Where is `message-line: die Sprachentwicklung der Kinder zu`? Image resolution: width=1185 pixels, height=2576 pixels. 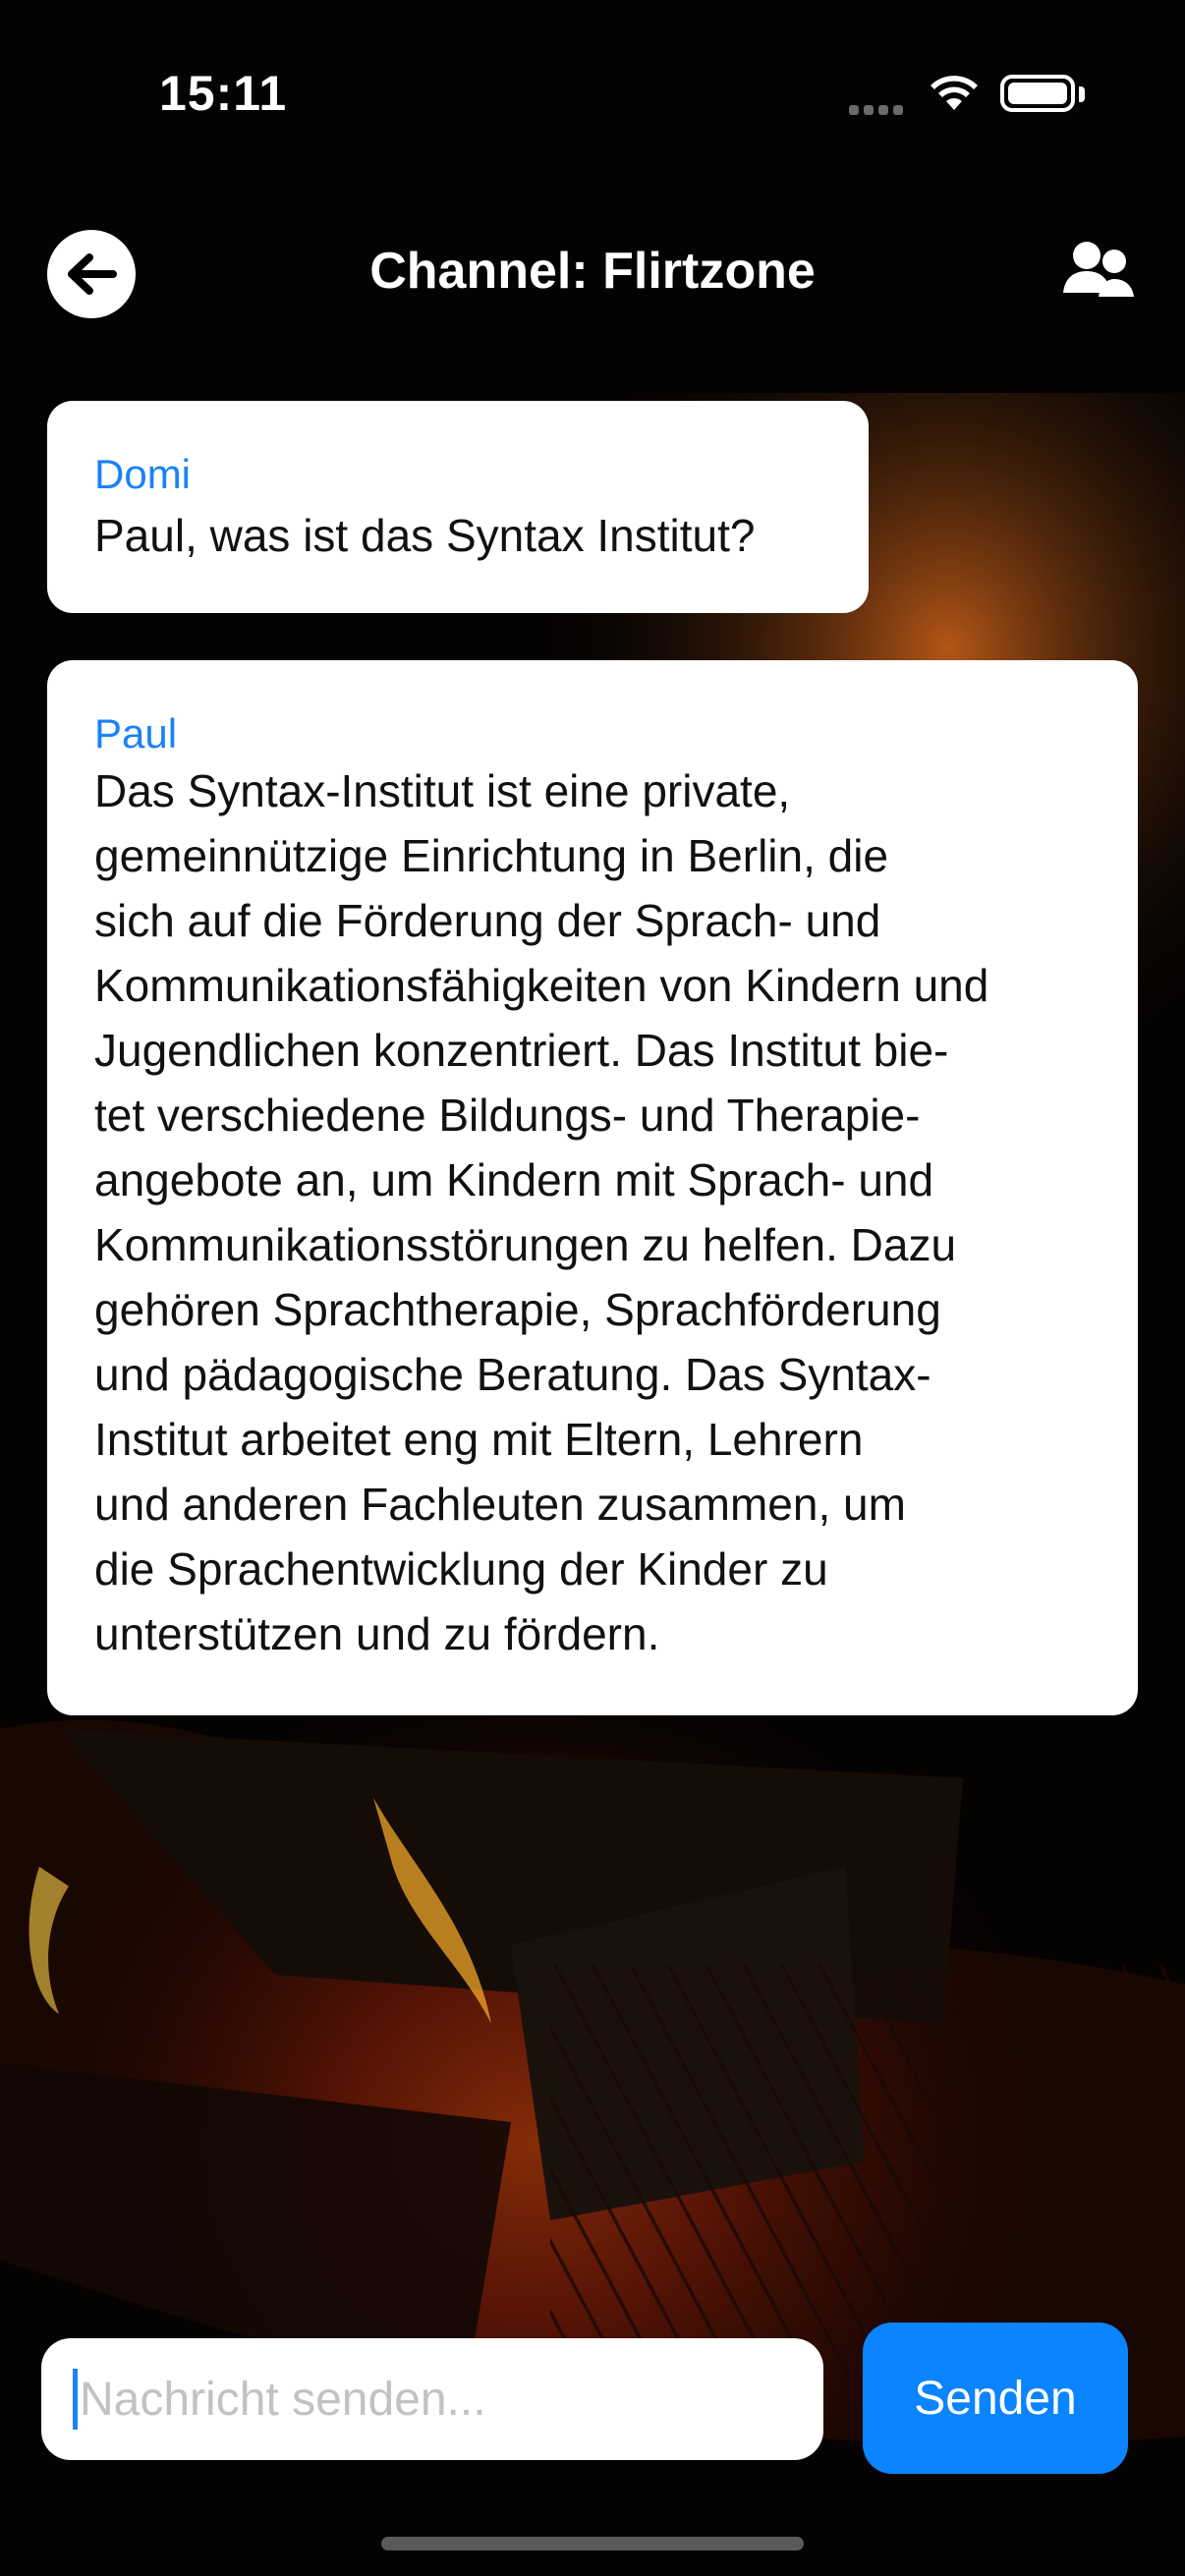
message-line: die Sprachentwicklung der Kinder zu is located at coordinates (461, 1569).